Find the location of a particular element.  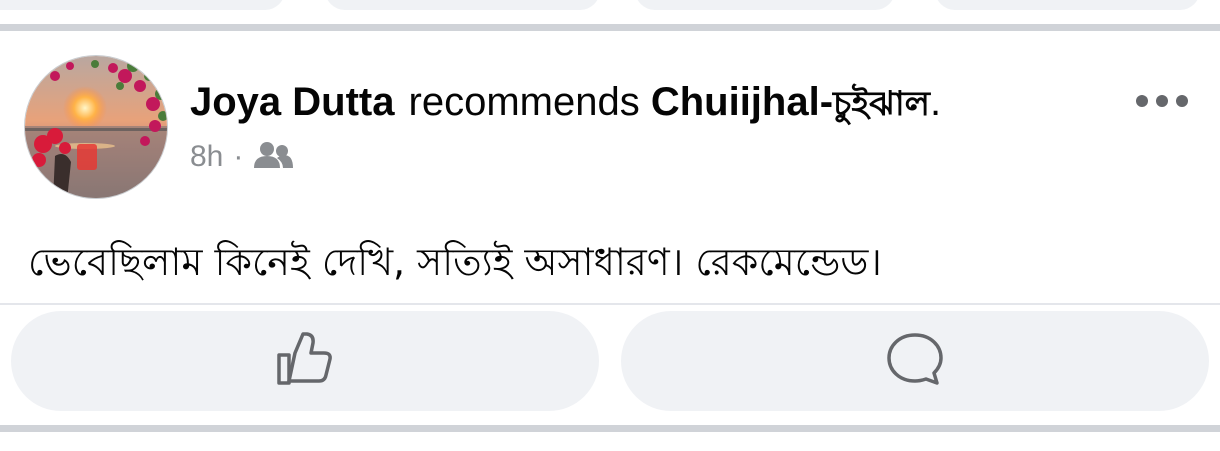

author-name: Joya Dutta is located at coordinates (292, 102).